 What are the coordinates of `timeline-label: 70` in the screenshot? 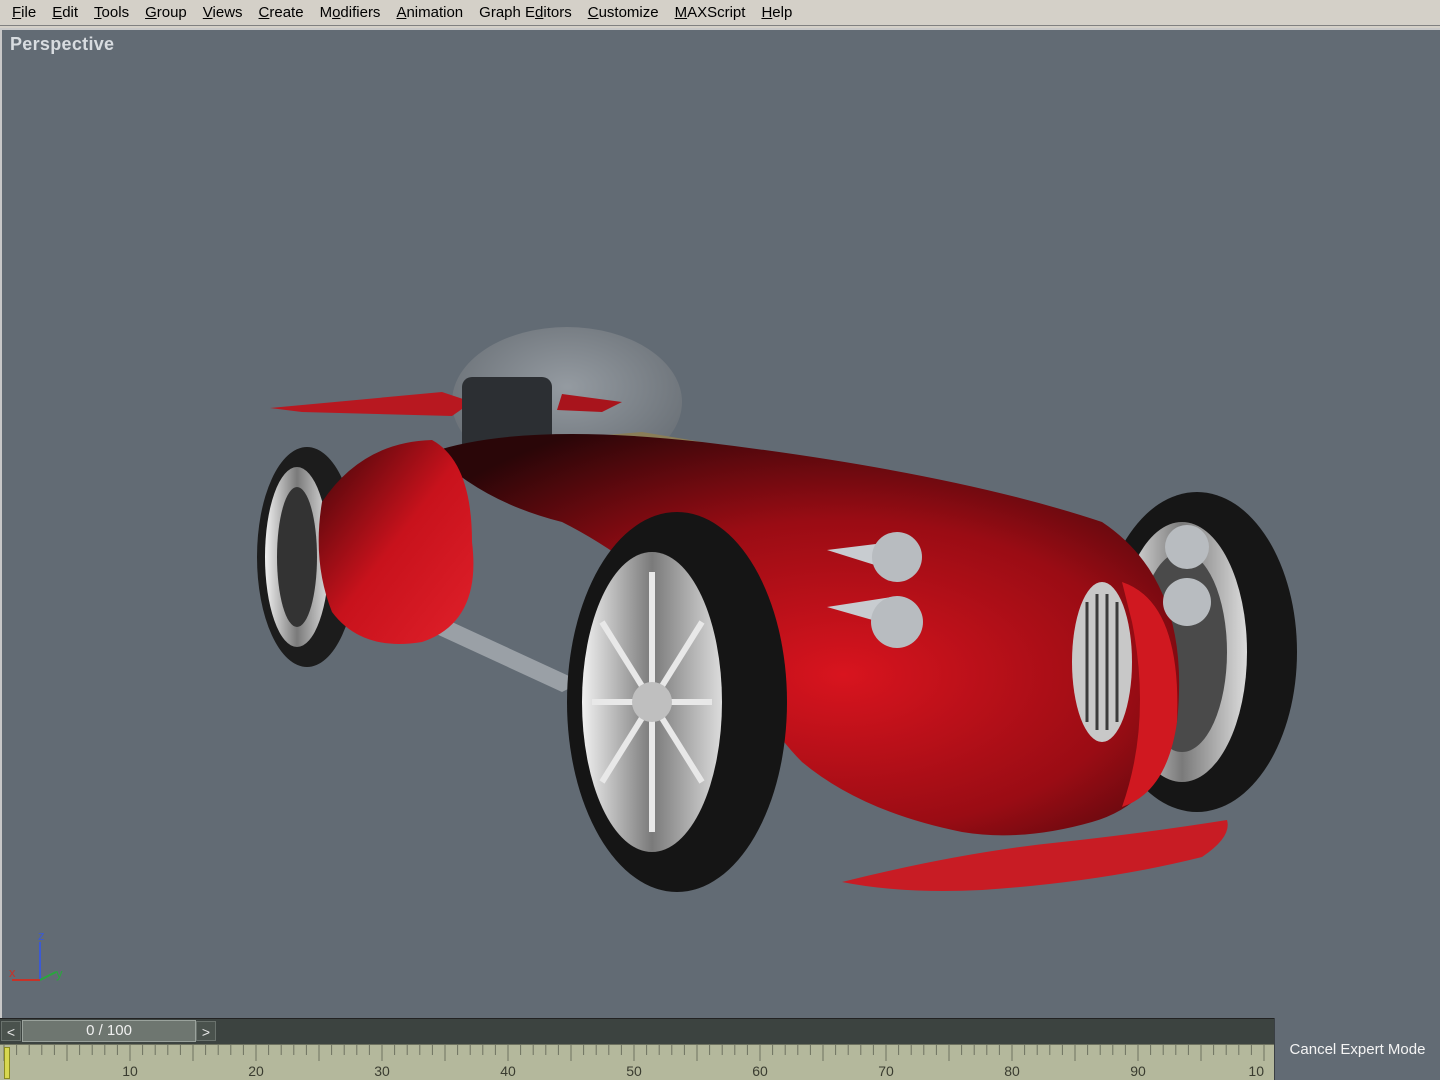 It's located at (886, 1071).